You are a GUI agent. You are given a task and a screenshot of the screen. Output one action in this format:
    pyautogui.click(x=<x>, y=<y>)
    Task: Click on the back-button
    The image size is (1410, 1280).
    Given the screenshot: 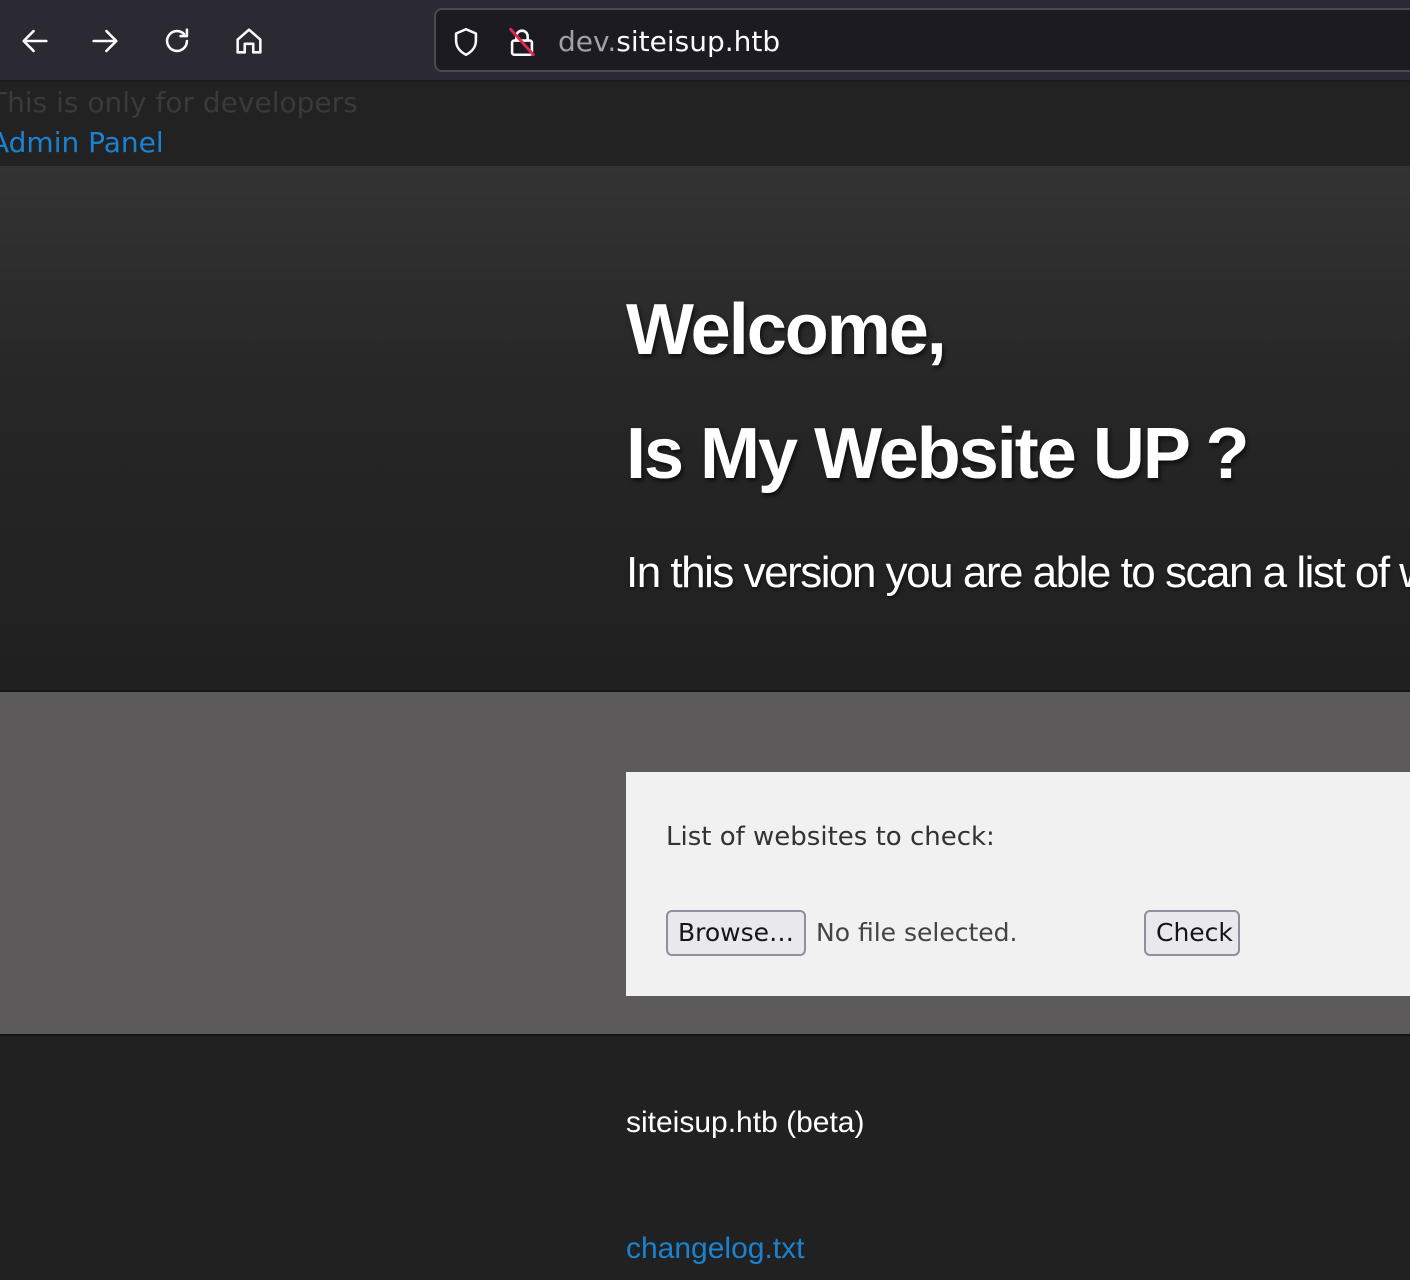 What is the action you would take?
    pyautogui.click(x=35, y=41)
    